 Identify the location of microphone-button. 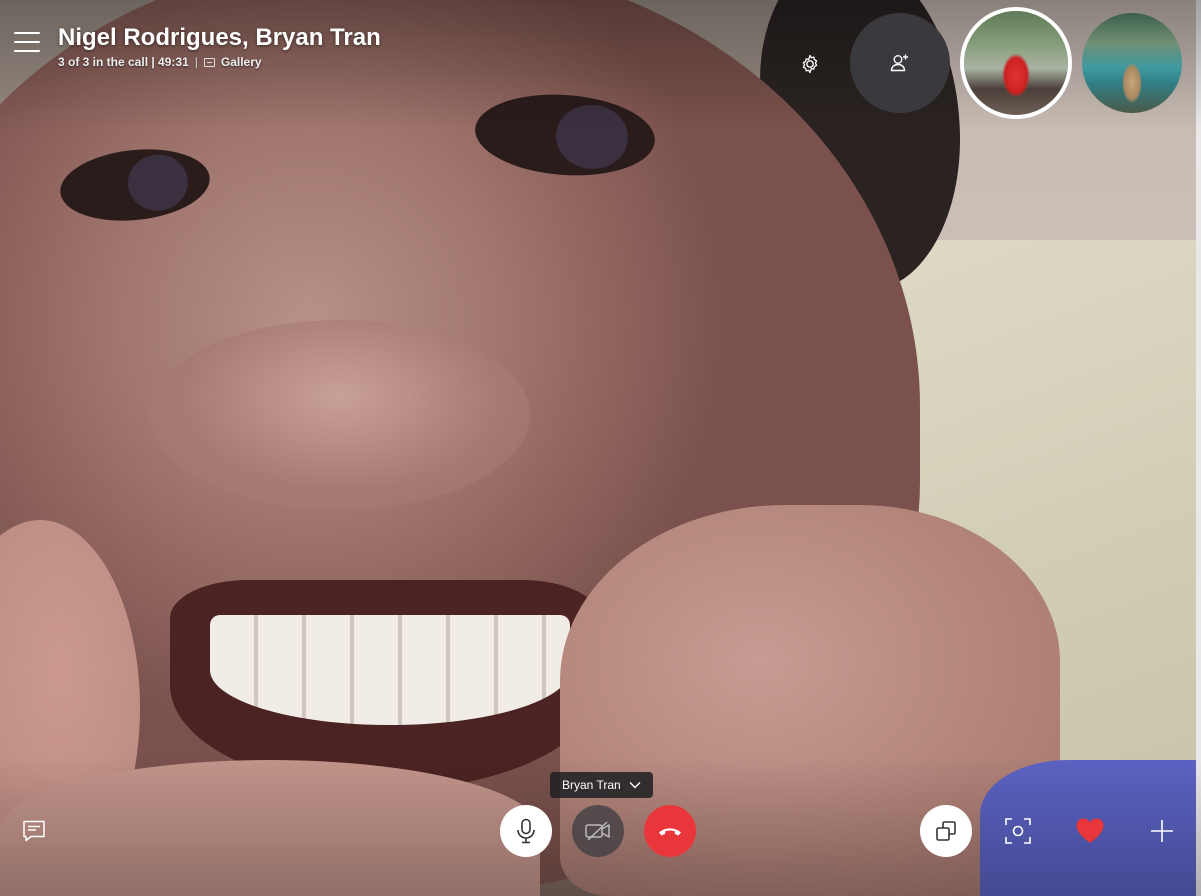
(526, 831).